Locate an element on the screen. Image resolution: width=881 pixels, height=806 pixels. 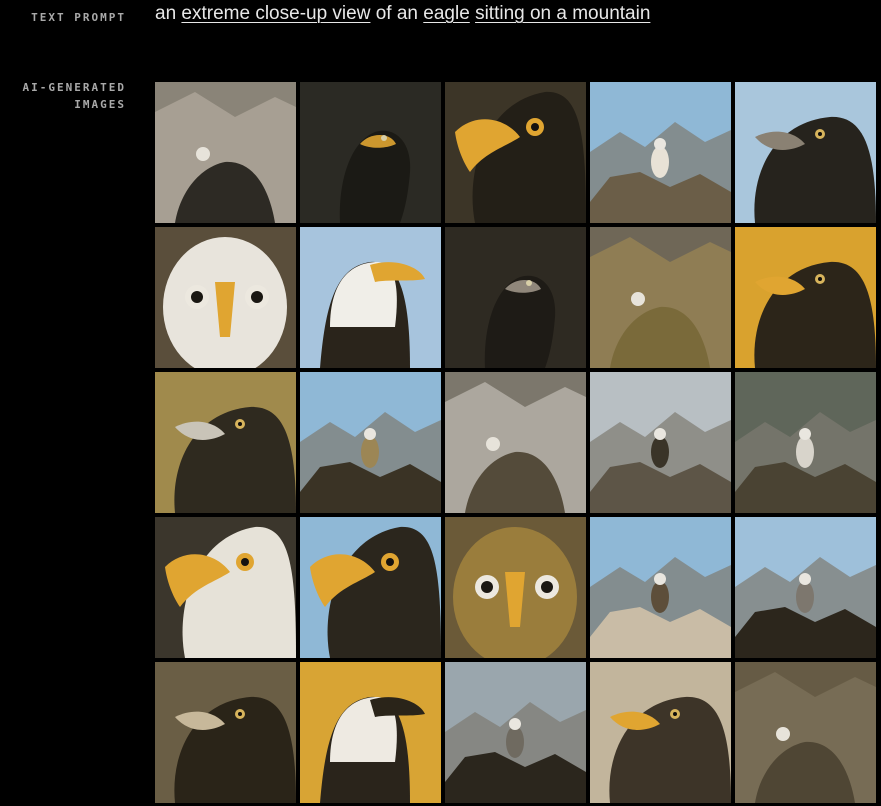
prompt-option-view: extreme close-up view is located at coordinates (275, 13).